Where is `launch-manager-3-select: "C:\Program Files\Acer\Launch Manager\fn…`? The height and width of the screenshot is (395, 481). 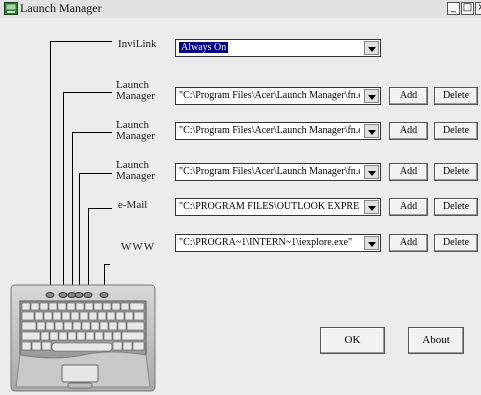 launch-manager-3-select: "C:\Program Files\Acer\Launch Manager\fn… is located at coordinates (278, 172).